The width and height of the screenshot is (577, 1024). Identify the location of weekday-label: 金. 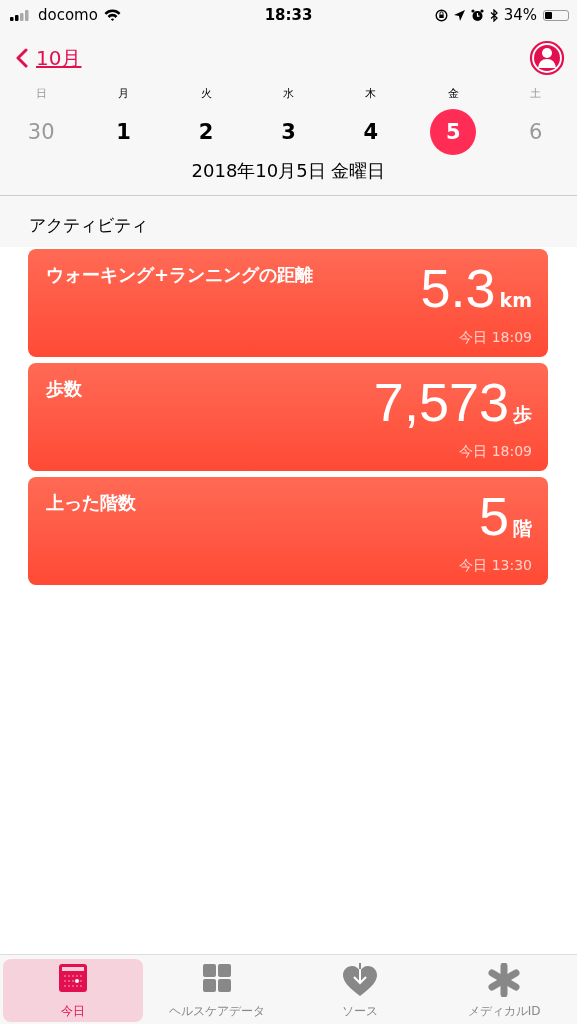
(453, 93).